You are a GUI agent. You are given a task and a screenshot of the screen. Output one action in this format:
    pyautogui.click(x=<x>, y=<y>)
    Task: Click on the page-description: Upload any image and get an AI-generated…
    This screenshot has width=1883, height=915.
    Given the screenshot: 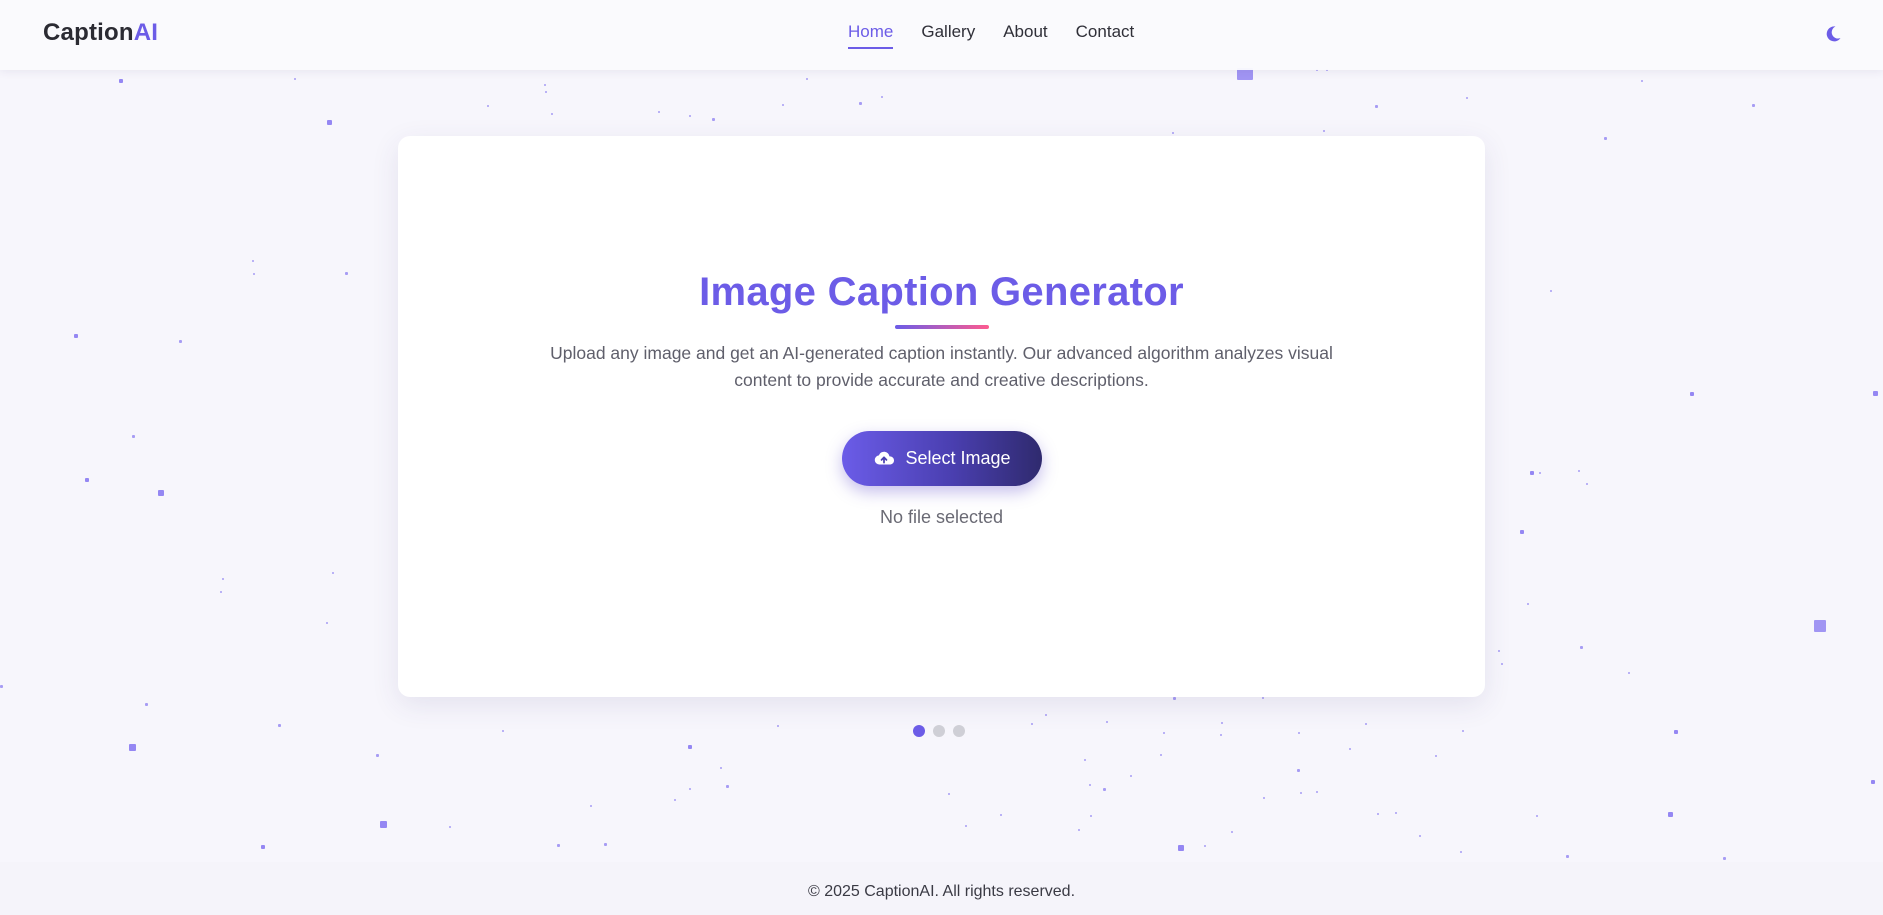 What is the action you would take?
    pyautogui.click(x=941, y=366)
    